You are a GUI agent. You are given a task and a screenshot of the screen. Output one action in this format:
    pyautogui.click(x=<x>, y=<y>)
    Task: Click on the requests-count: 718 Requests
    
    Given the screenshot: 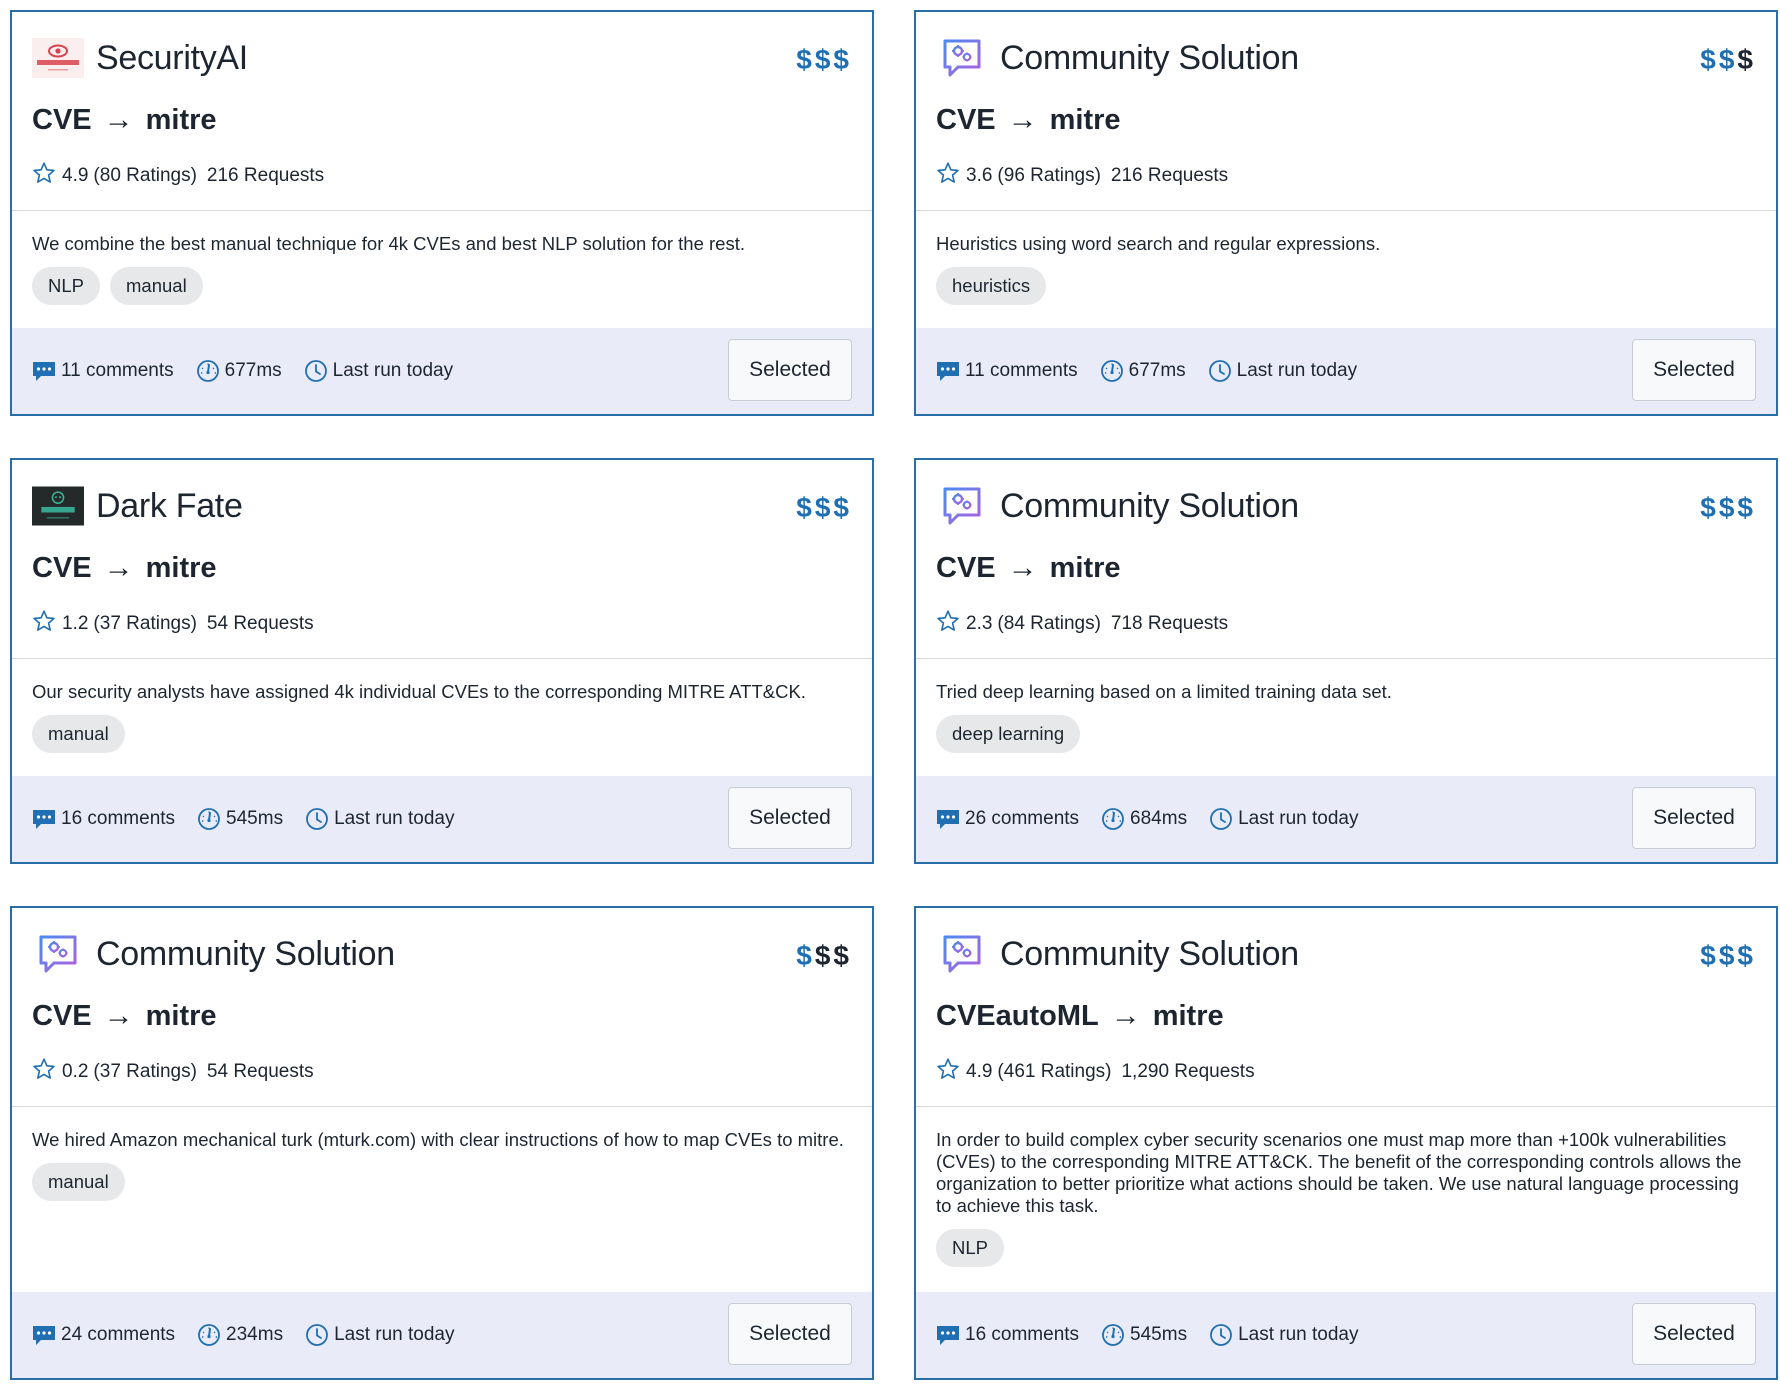 What is the action you would take?
    pyautogui.click(x=1169, y=623)
    